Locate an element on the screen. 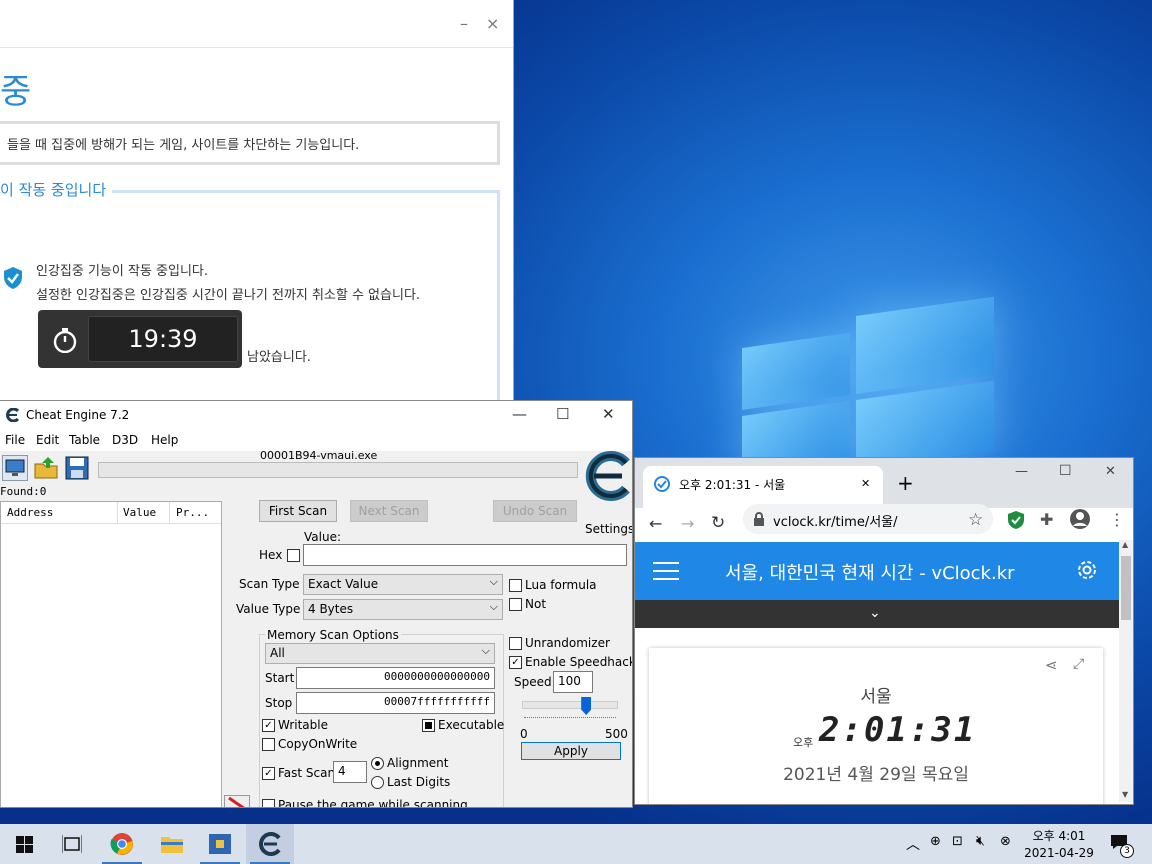 This screenshot has width=1152, height=864. stopwatch-icon is located at coordinates (65, 340).